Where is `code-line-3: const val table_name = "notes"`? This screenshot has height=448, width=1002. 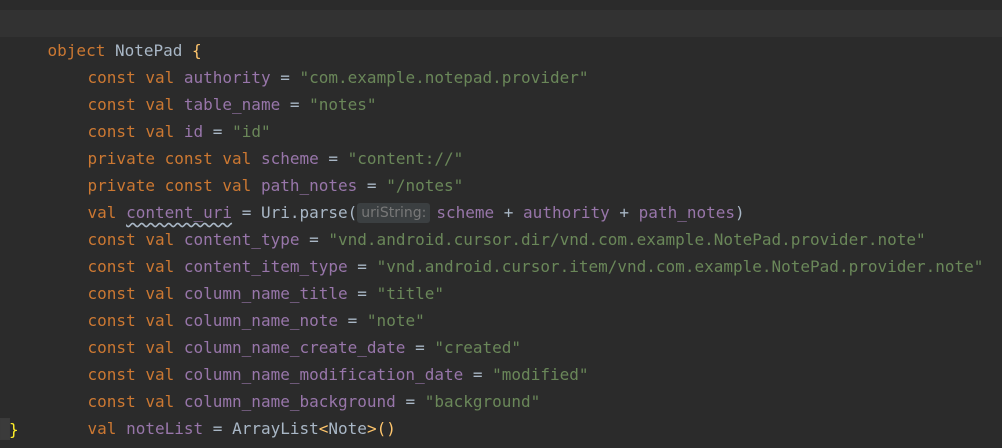
code-line-3: const val table_name = "notes" is located at coordinates (188, 89).